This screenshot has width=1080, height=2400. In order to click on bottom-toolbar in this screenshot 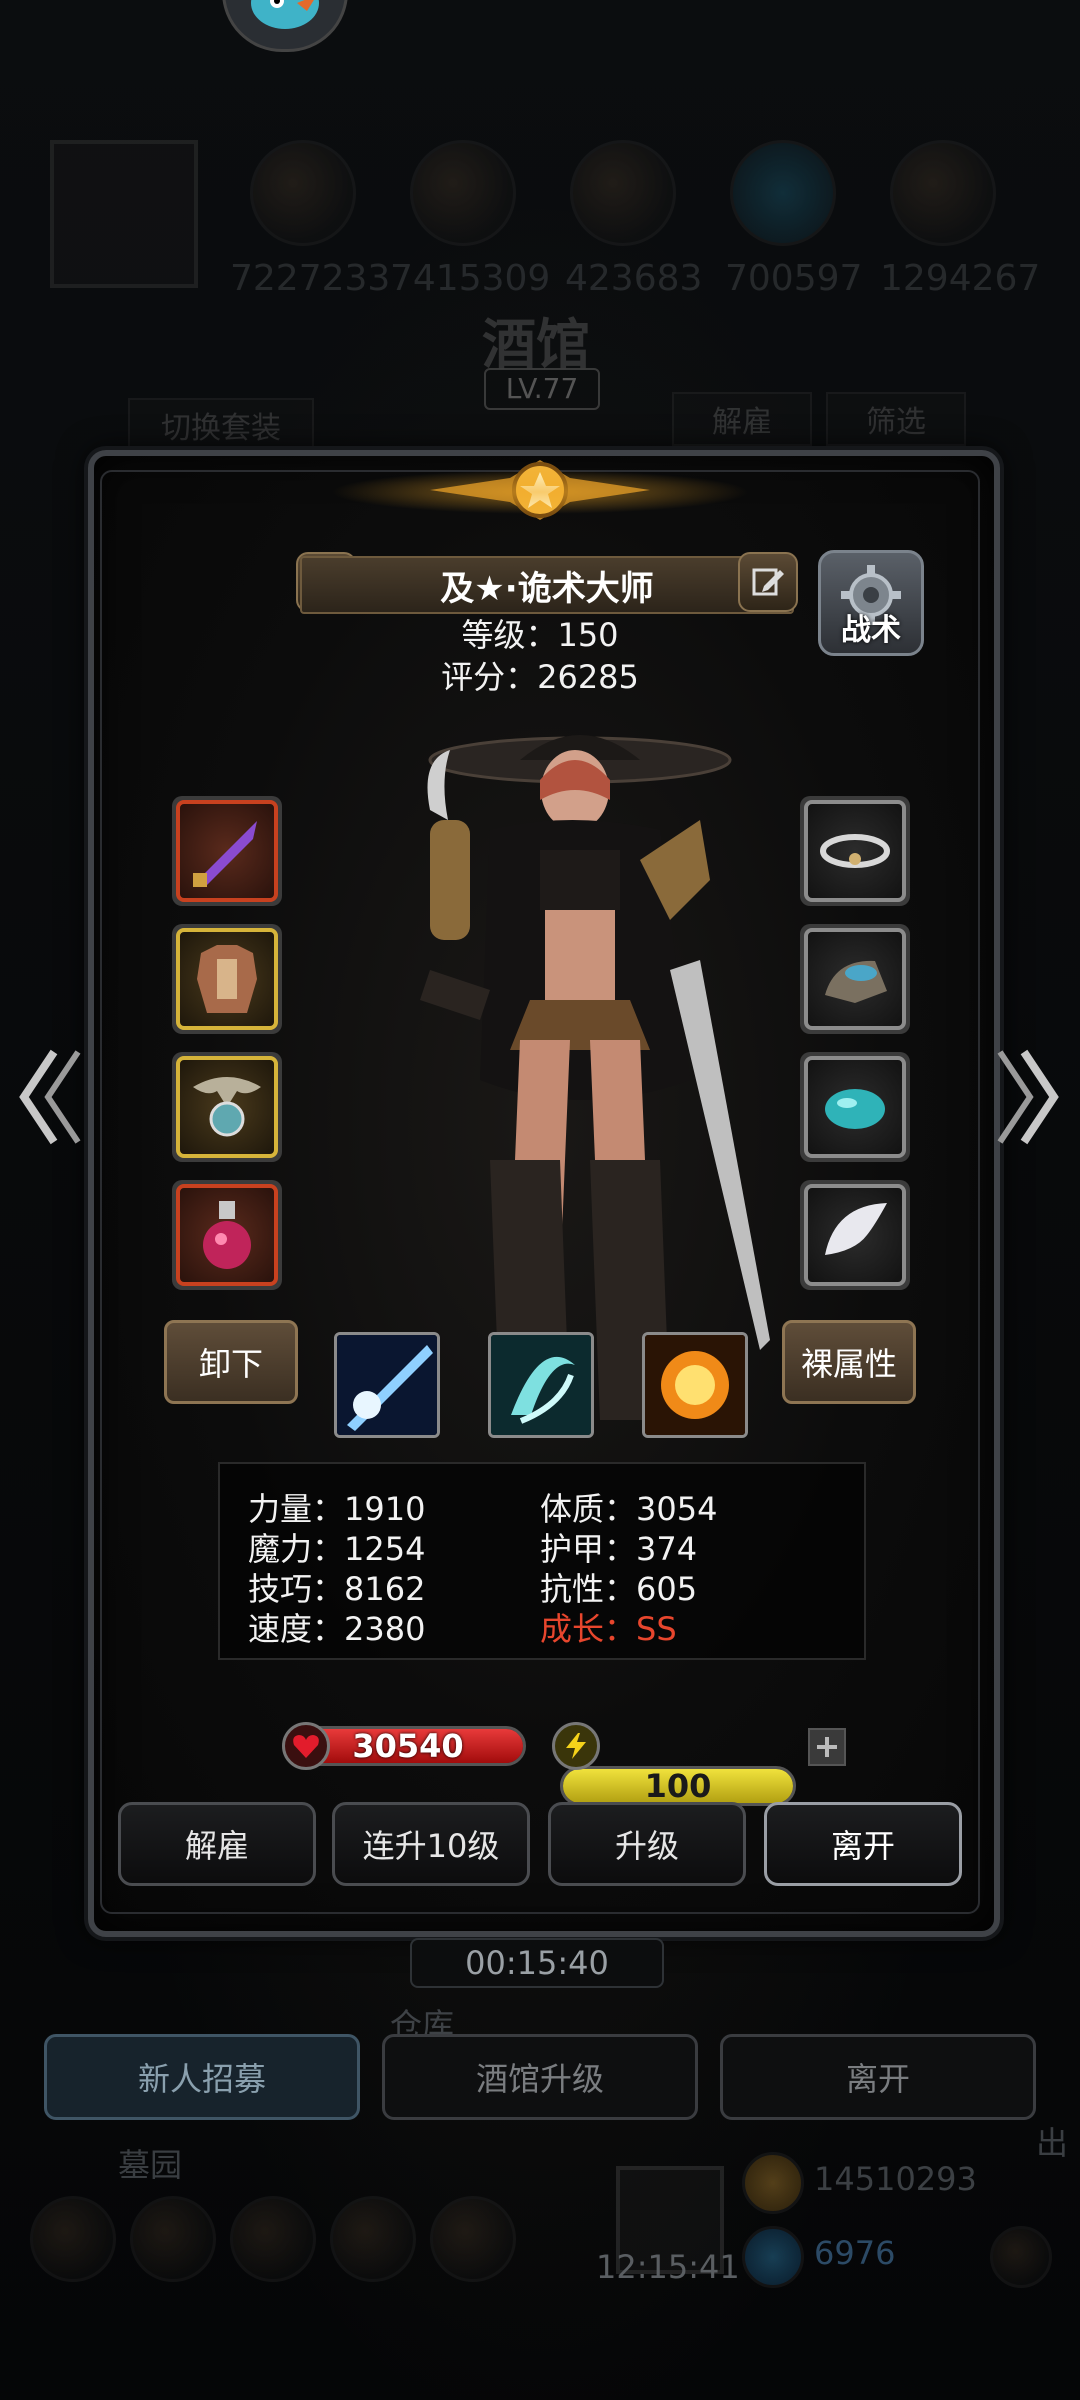, I will do `click(541, 2229)`.